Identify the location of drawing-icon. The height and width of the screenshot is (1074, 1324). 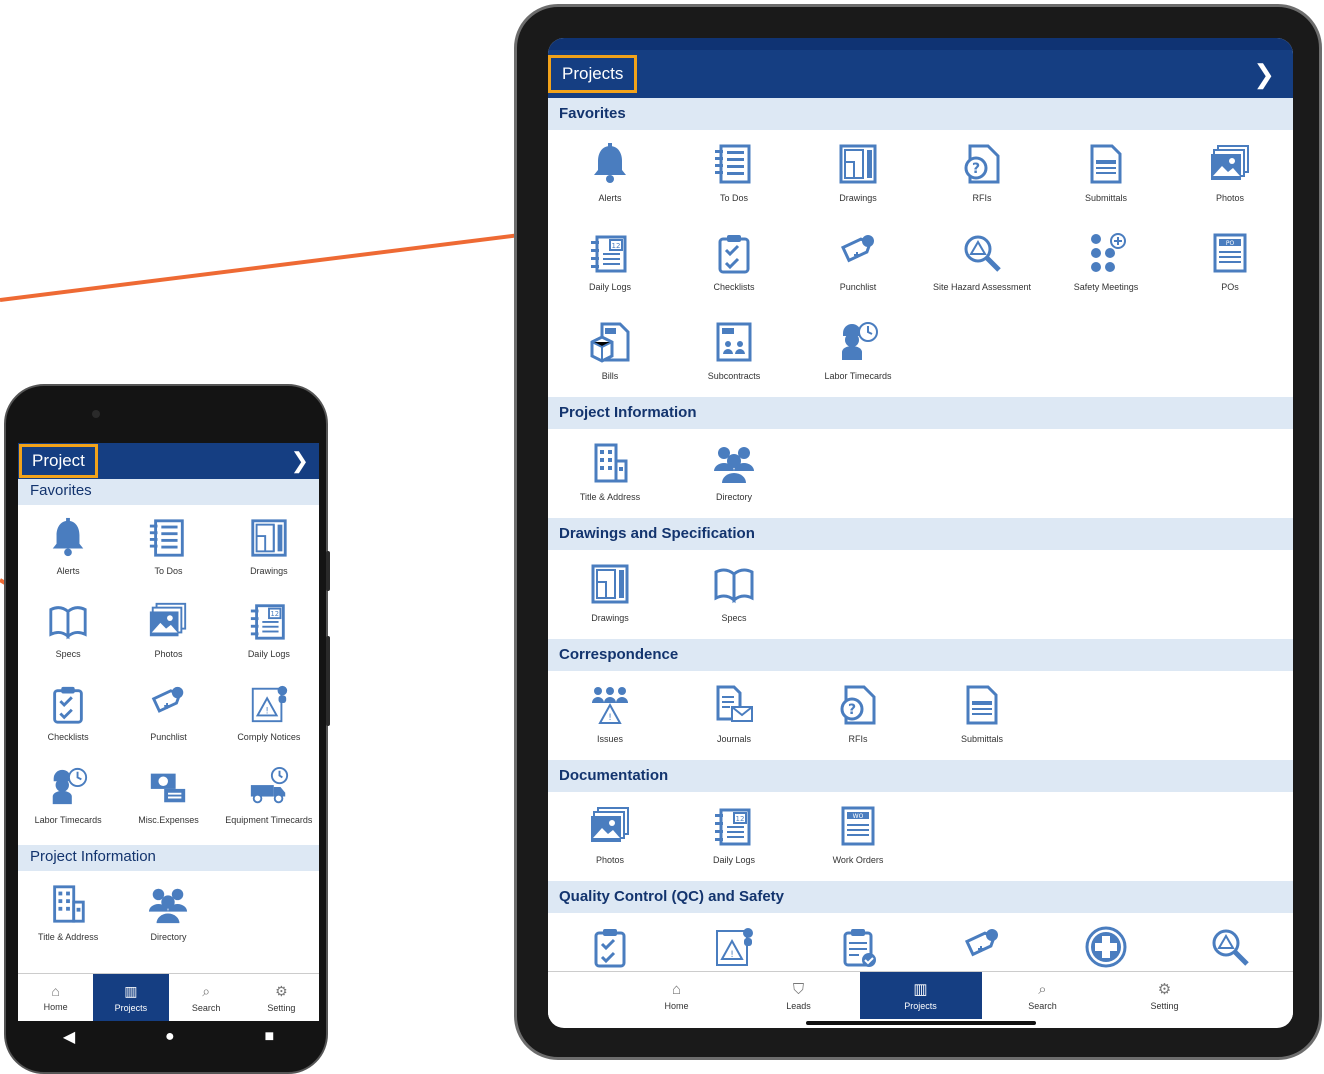
(269, 538).